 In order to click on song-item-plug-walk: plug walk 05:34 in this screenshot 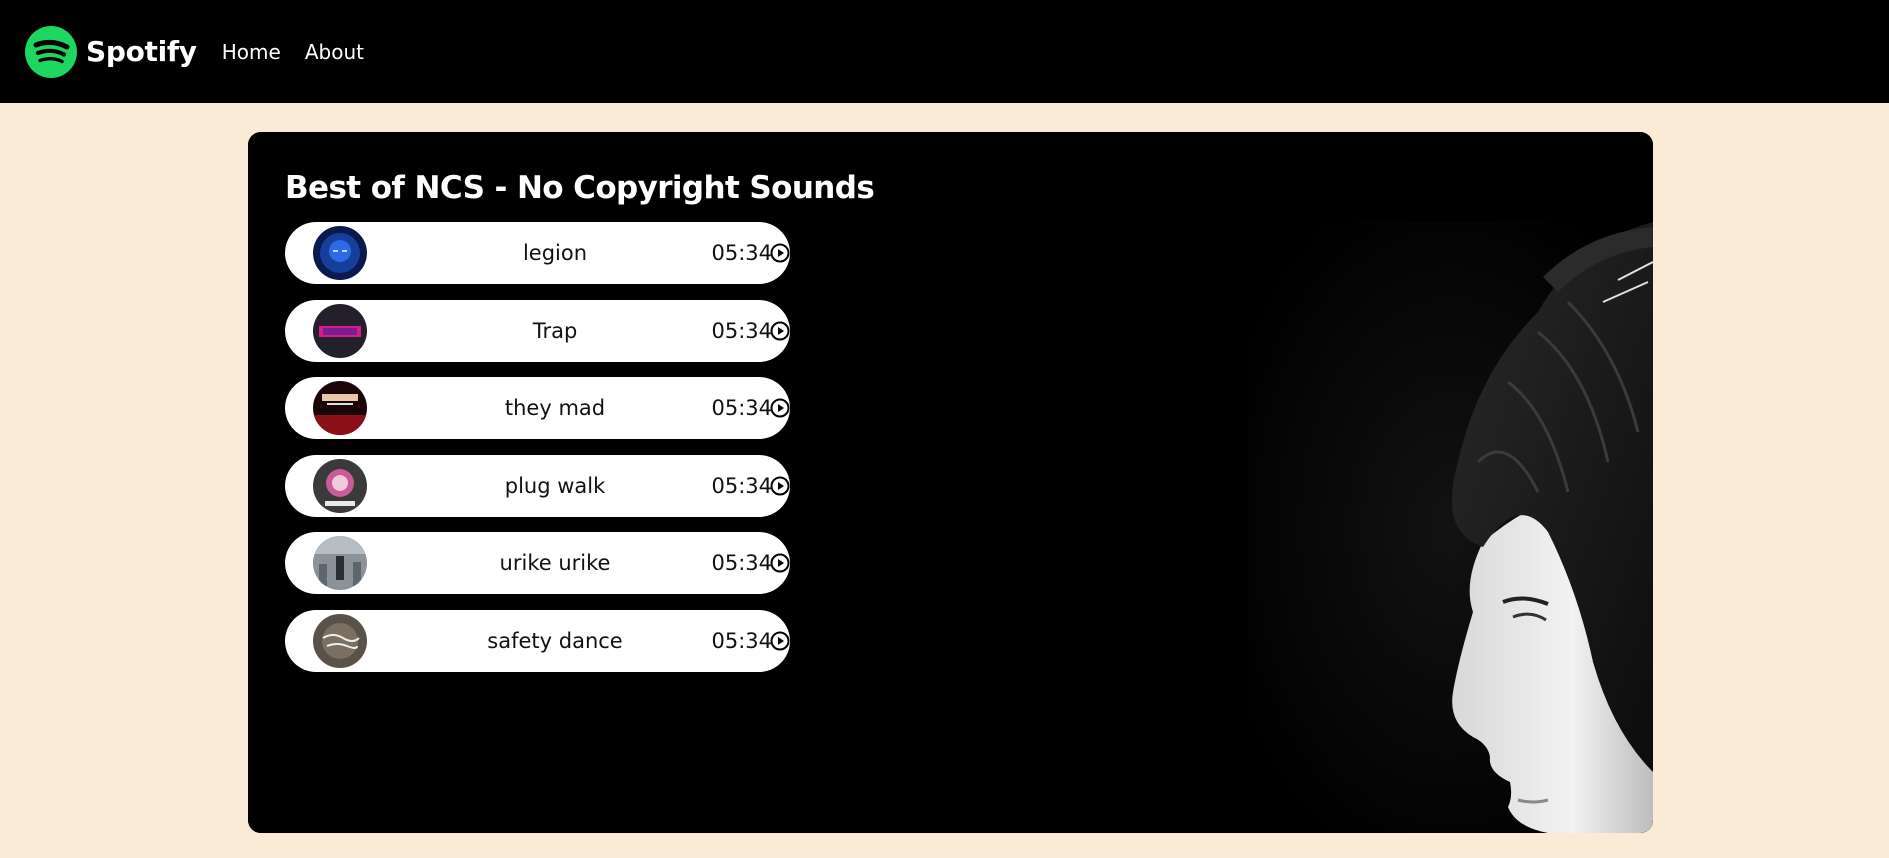, I will do `click(537, 485)`.